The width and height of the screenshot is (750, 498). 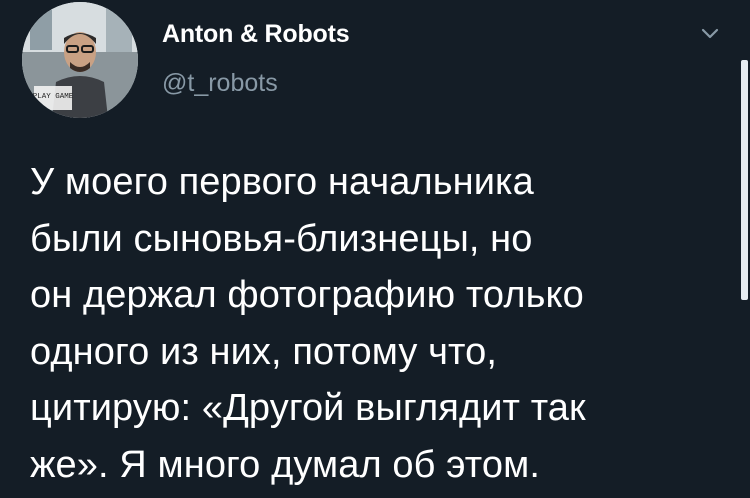 What do you see at coordinates (744, 180) in the screenshot?
I see `scrollbar` at bounding box center [744, 180].